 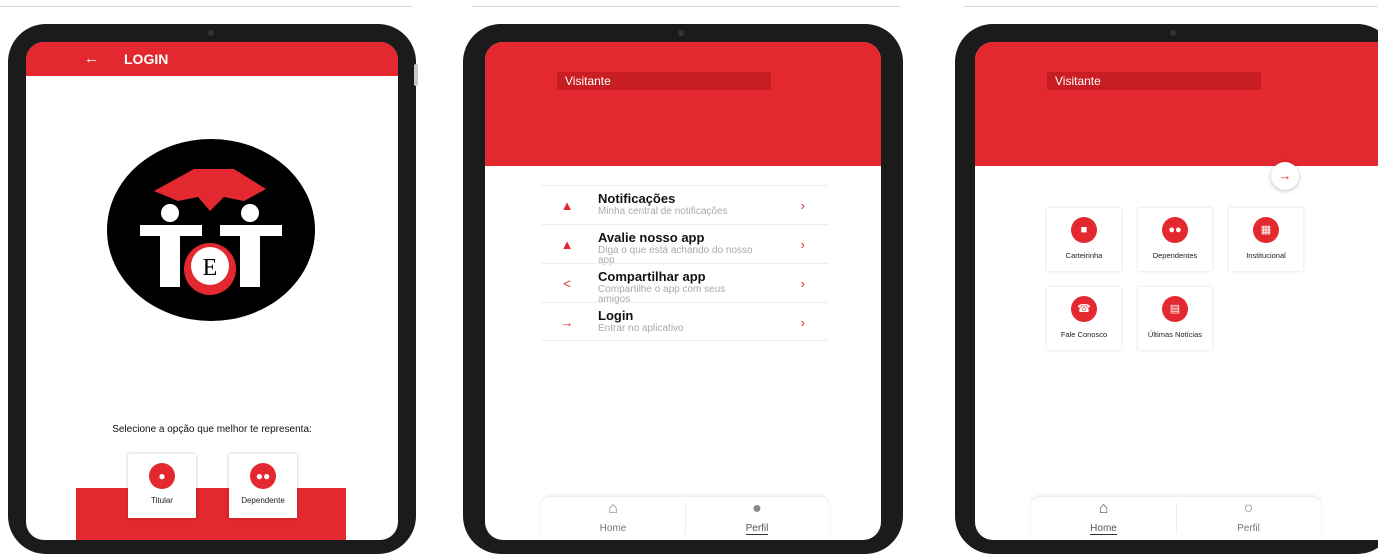 I want to click on bottom-nav: ⌂ Home ○ Perfil, so click(x=1176, y=518).